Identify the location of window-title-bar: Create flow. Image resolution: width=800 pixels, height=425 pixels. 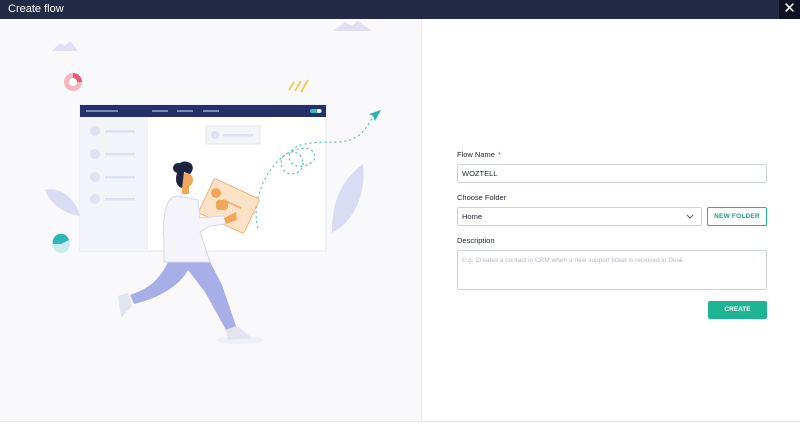
(400, 9).